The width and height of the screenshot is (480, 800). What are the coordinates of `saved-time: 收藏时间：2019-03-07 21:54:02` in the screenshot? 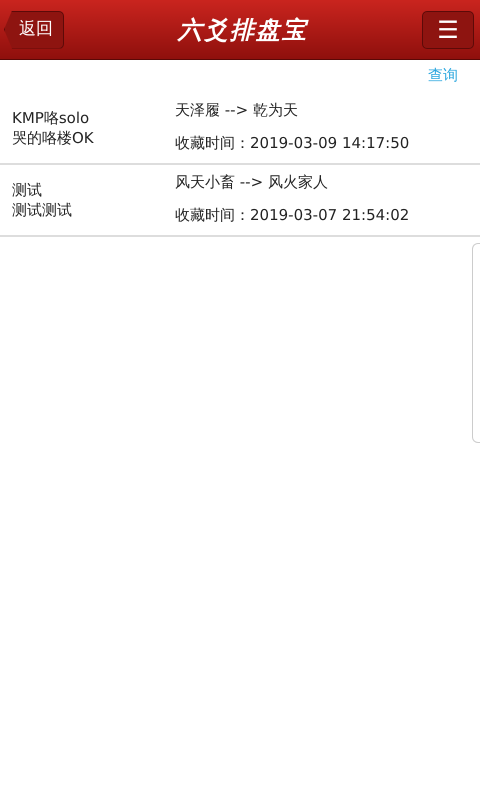 It's located at (292, 215).